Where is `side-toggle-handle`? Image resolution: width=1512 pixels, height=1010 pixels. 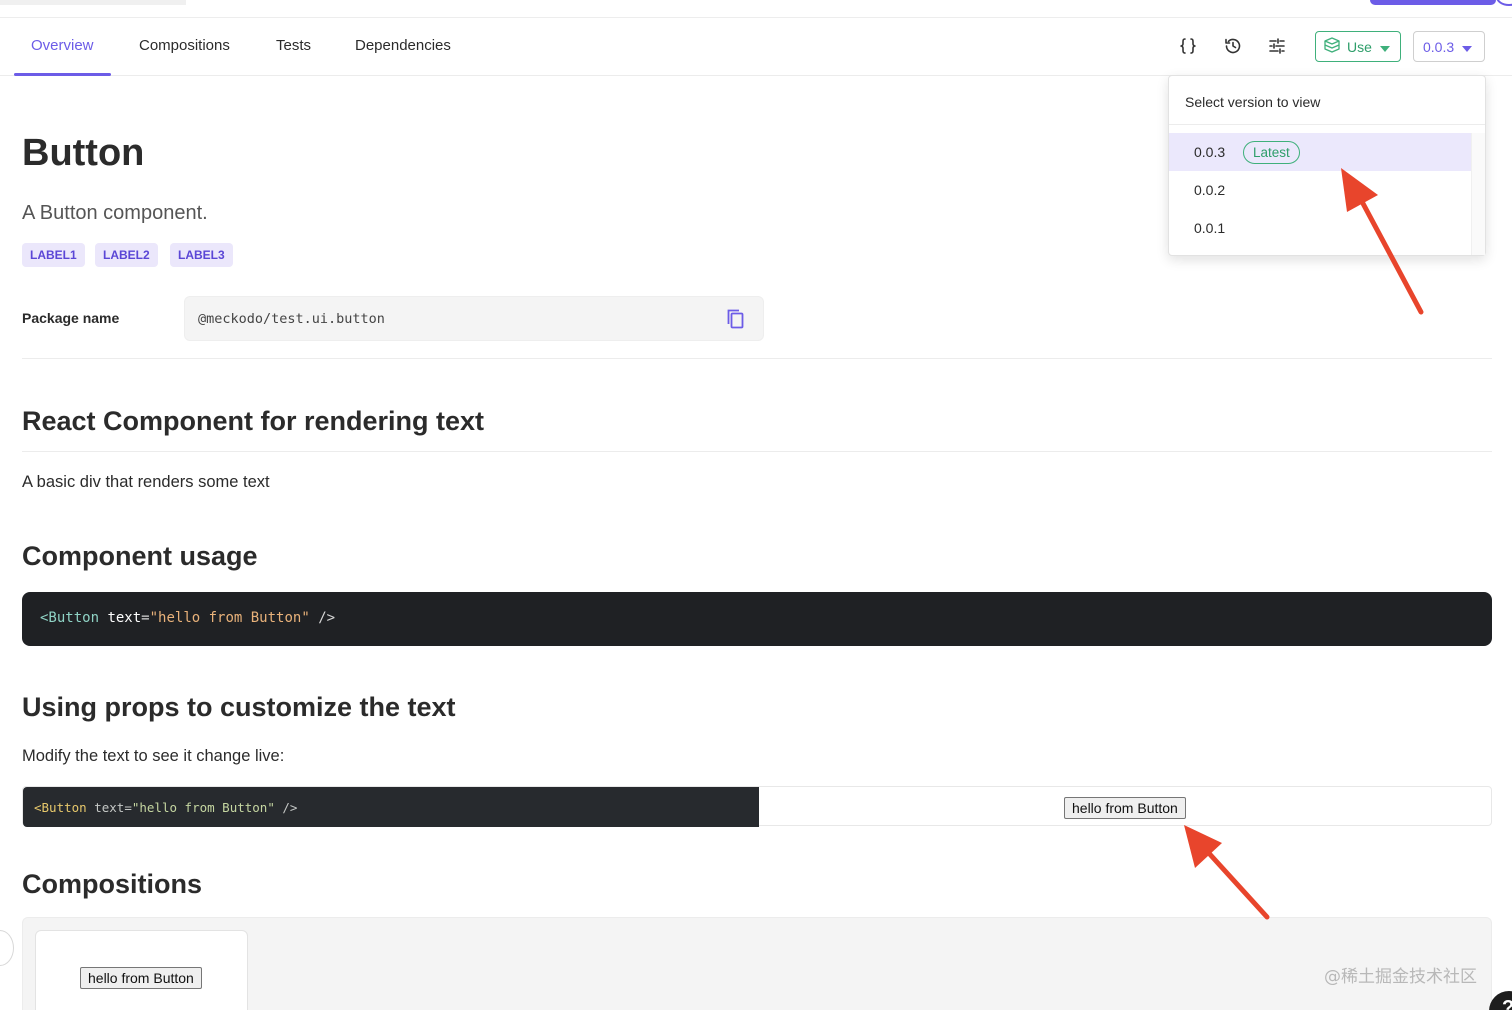
side-toggle-handle is located at coordinates (7, 948).